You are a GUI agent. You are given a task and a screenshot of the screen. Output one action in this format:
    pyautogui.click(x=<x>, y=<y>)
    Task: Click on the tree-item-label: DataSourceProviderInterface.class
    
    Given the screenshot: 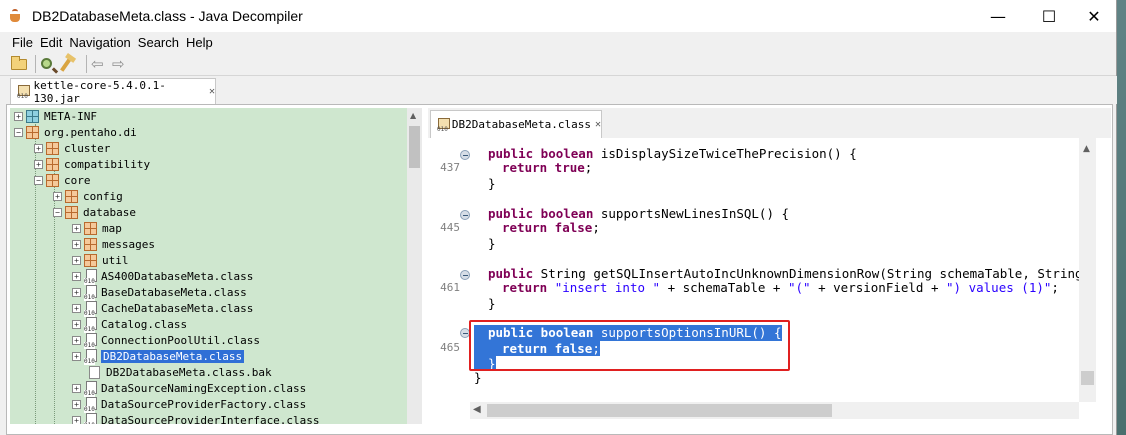 What is the action you would take?
    pyautogui.click(x=210, y=419)
    